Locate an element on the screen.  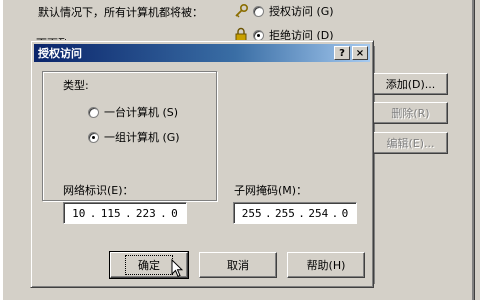
key-icon is located at coordinates (242, 10).